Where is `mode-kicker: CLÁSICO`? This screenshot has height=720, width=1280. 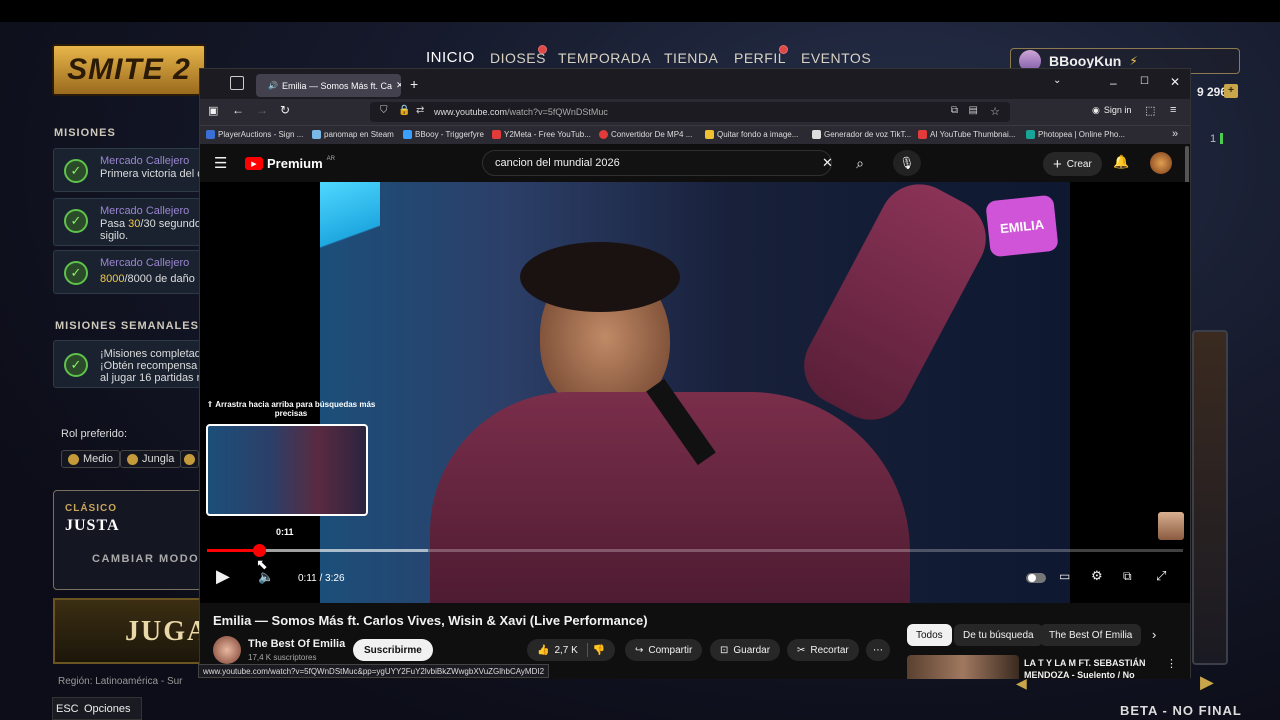 mode-kicker: CLÁSICO is located at coordinates (91, 508).